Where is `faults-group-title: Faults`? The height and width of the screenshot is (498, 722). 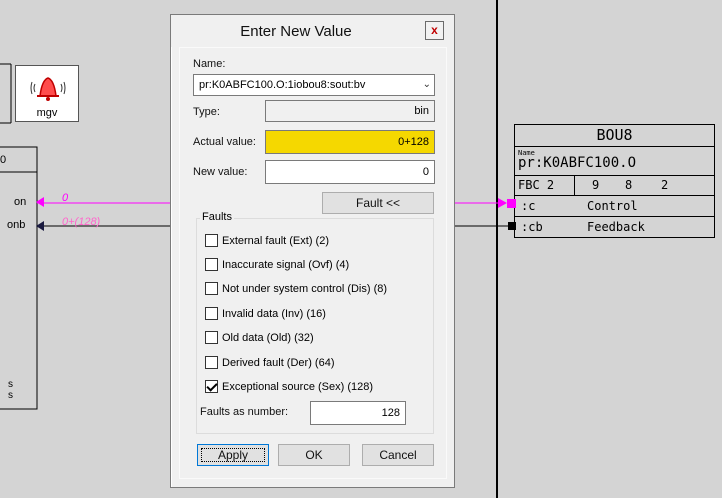
faults-group-title: Faults is located at coordinates (217, 217).